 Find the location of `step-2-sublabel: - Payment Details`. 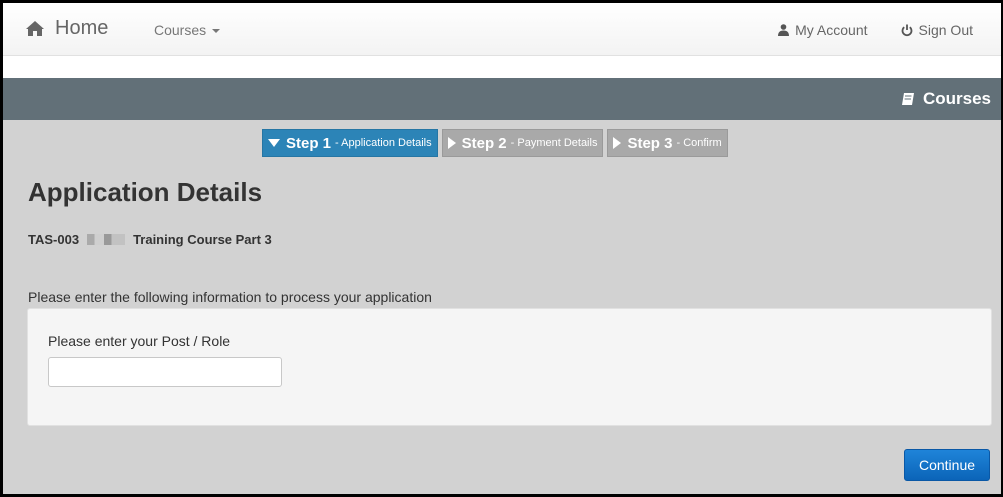

step-2-sublabel: - Payment Details is located at coordinates (554, 143).